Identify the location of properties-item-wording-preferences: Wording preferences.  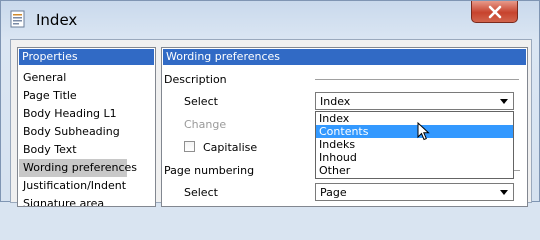
(78, 168).